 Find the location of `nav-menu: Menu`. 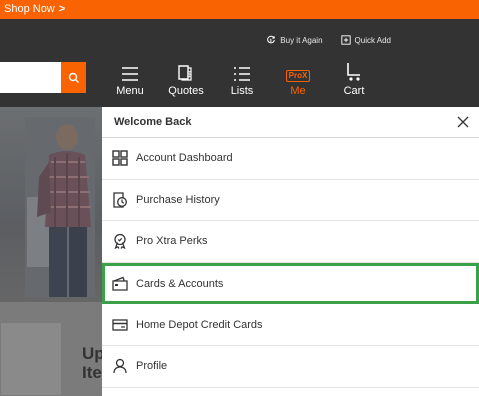

nav-menu: Menu is located at coordinates (130, 78).